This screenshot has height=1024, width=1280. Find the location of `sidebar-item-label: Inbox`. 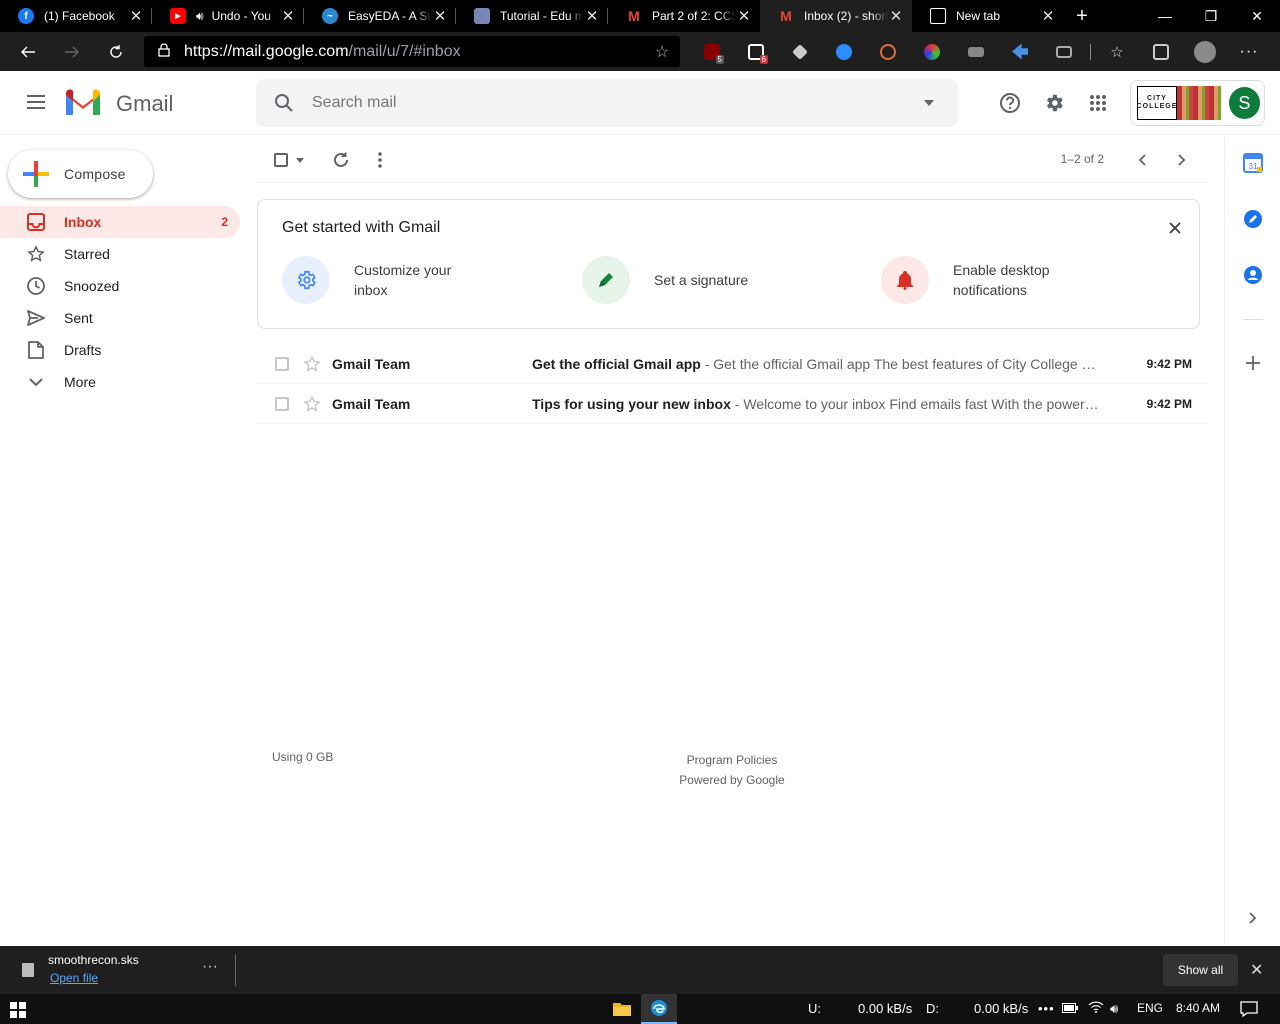

sidebar-item-label: Inbox is located at coordinates (83, 222).